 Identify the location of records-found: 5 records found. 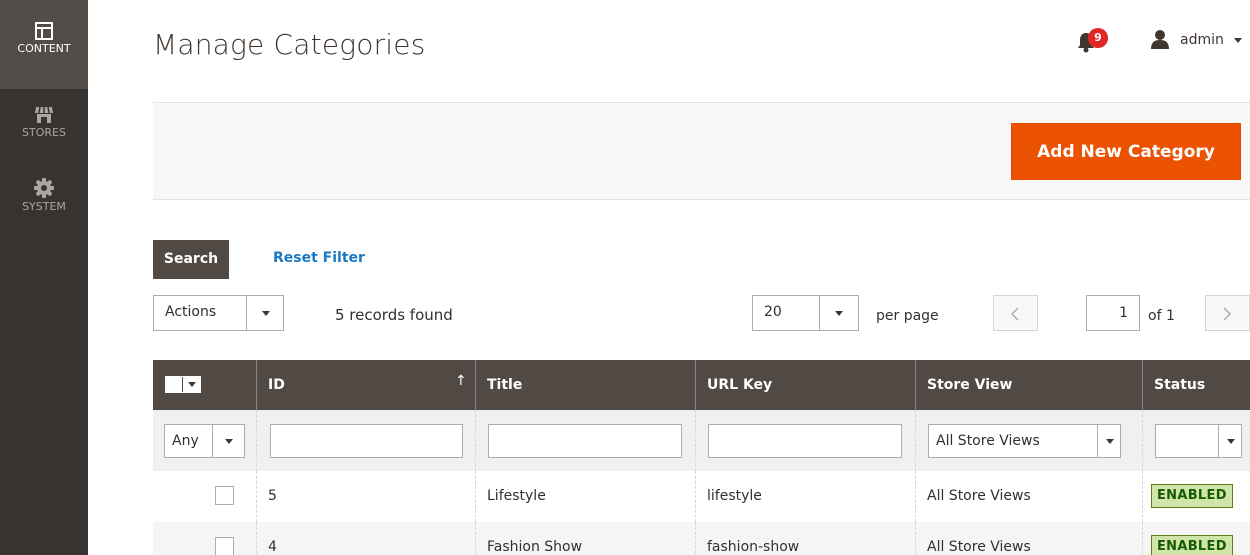
(394, 315).